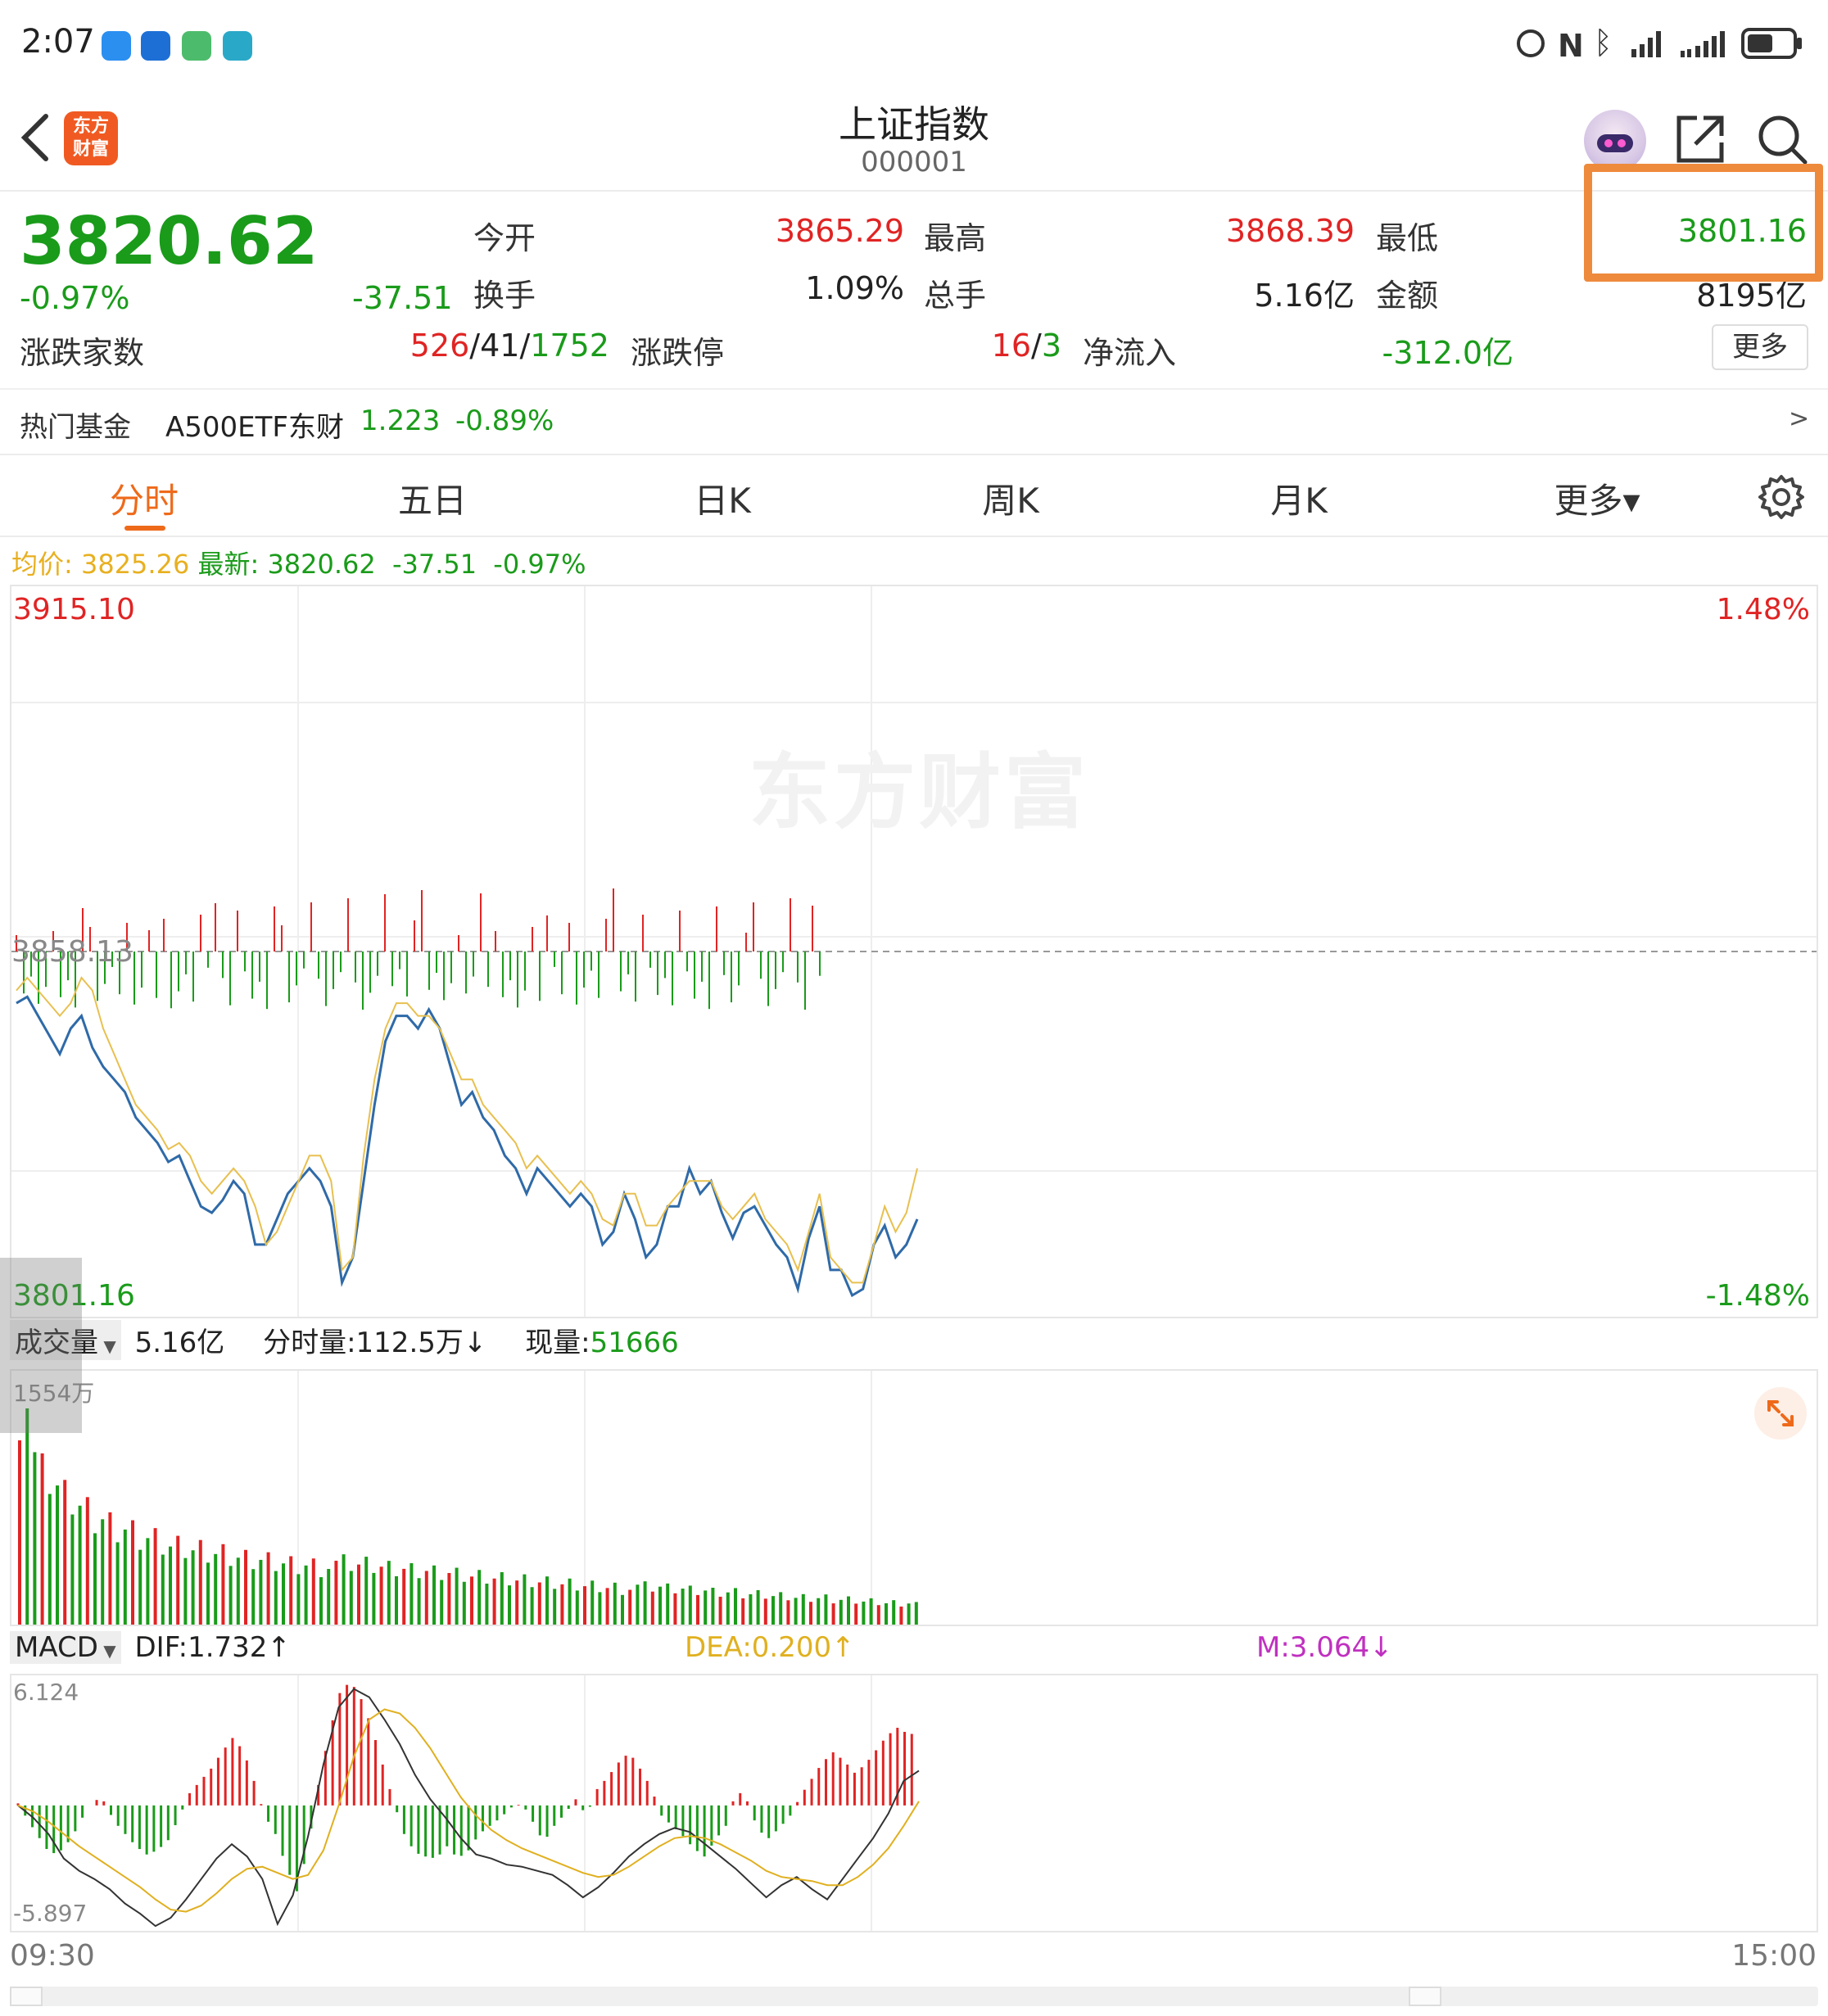 Image resolution: width=1828 pixels, height=2016 pixels. I want to click on expand-icon, so click(1780, 1413).